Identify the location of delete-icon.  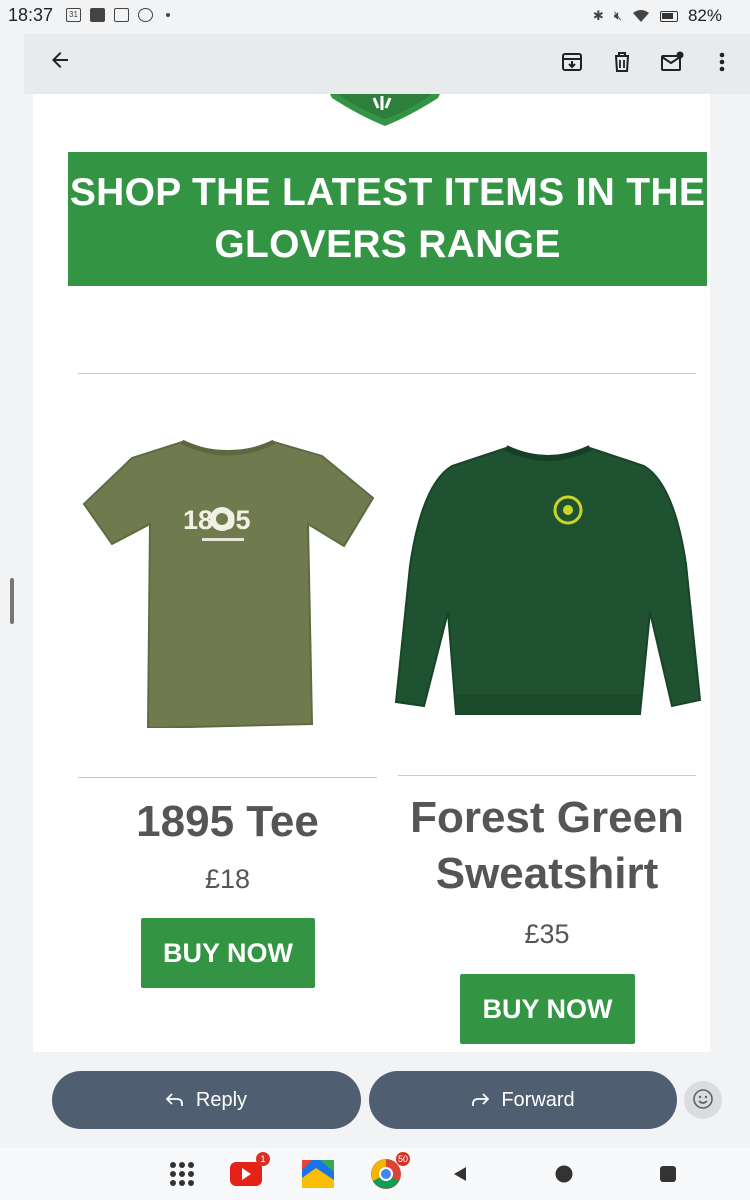
(622, 62).